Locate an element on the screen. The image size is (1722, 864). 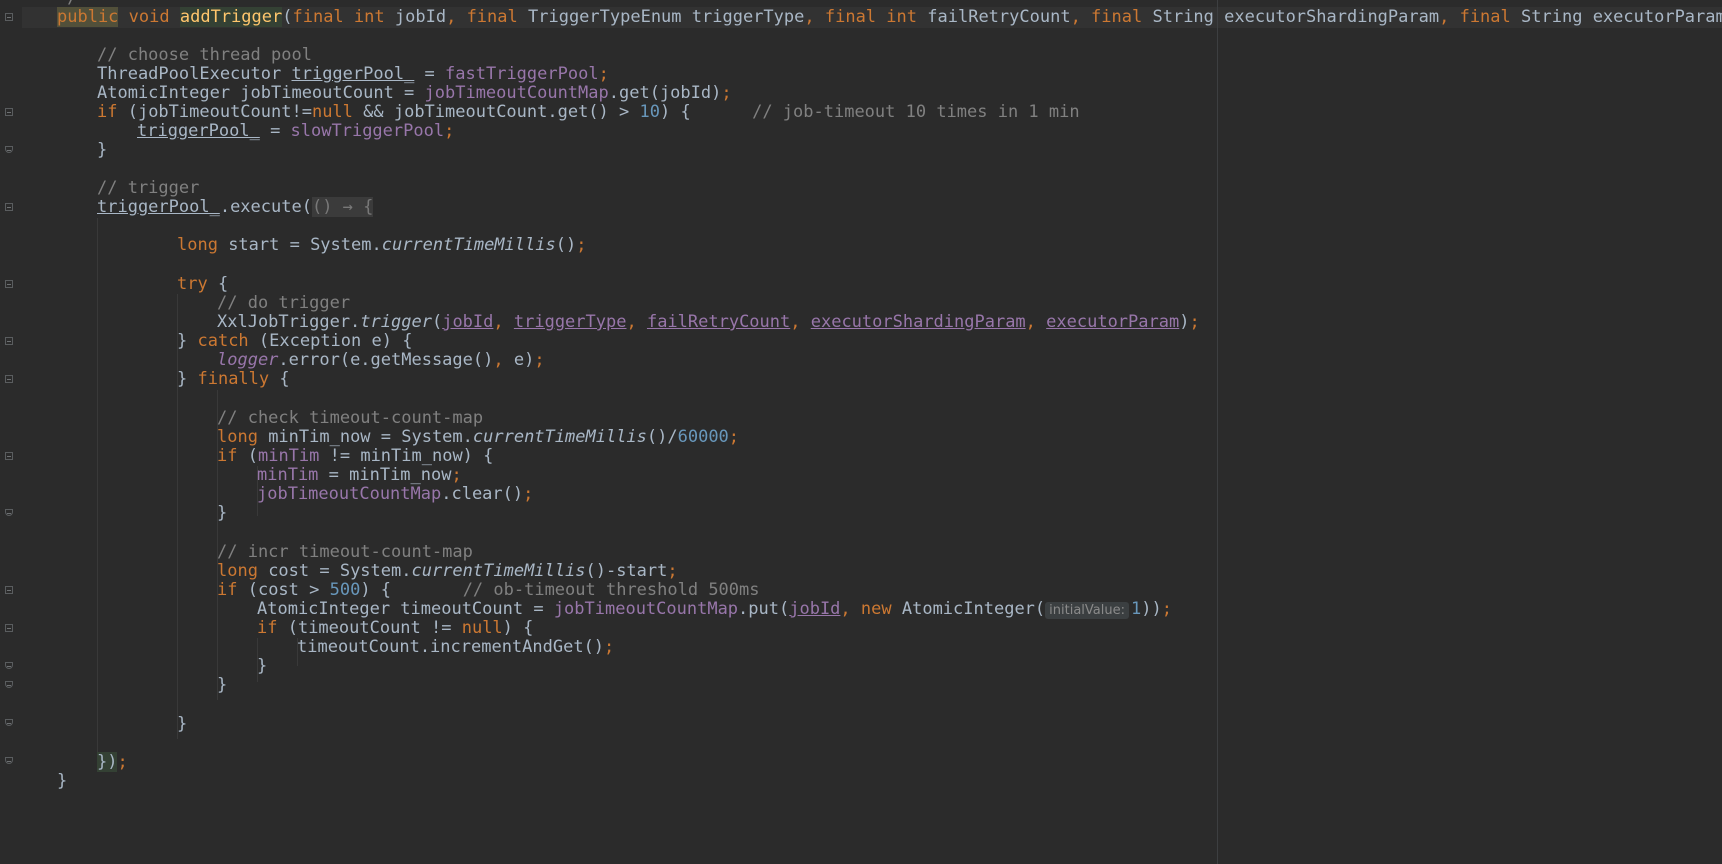
fold-end-lambda is located at coordinates (9, 760).